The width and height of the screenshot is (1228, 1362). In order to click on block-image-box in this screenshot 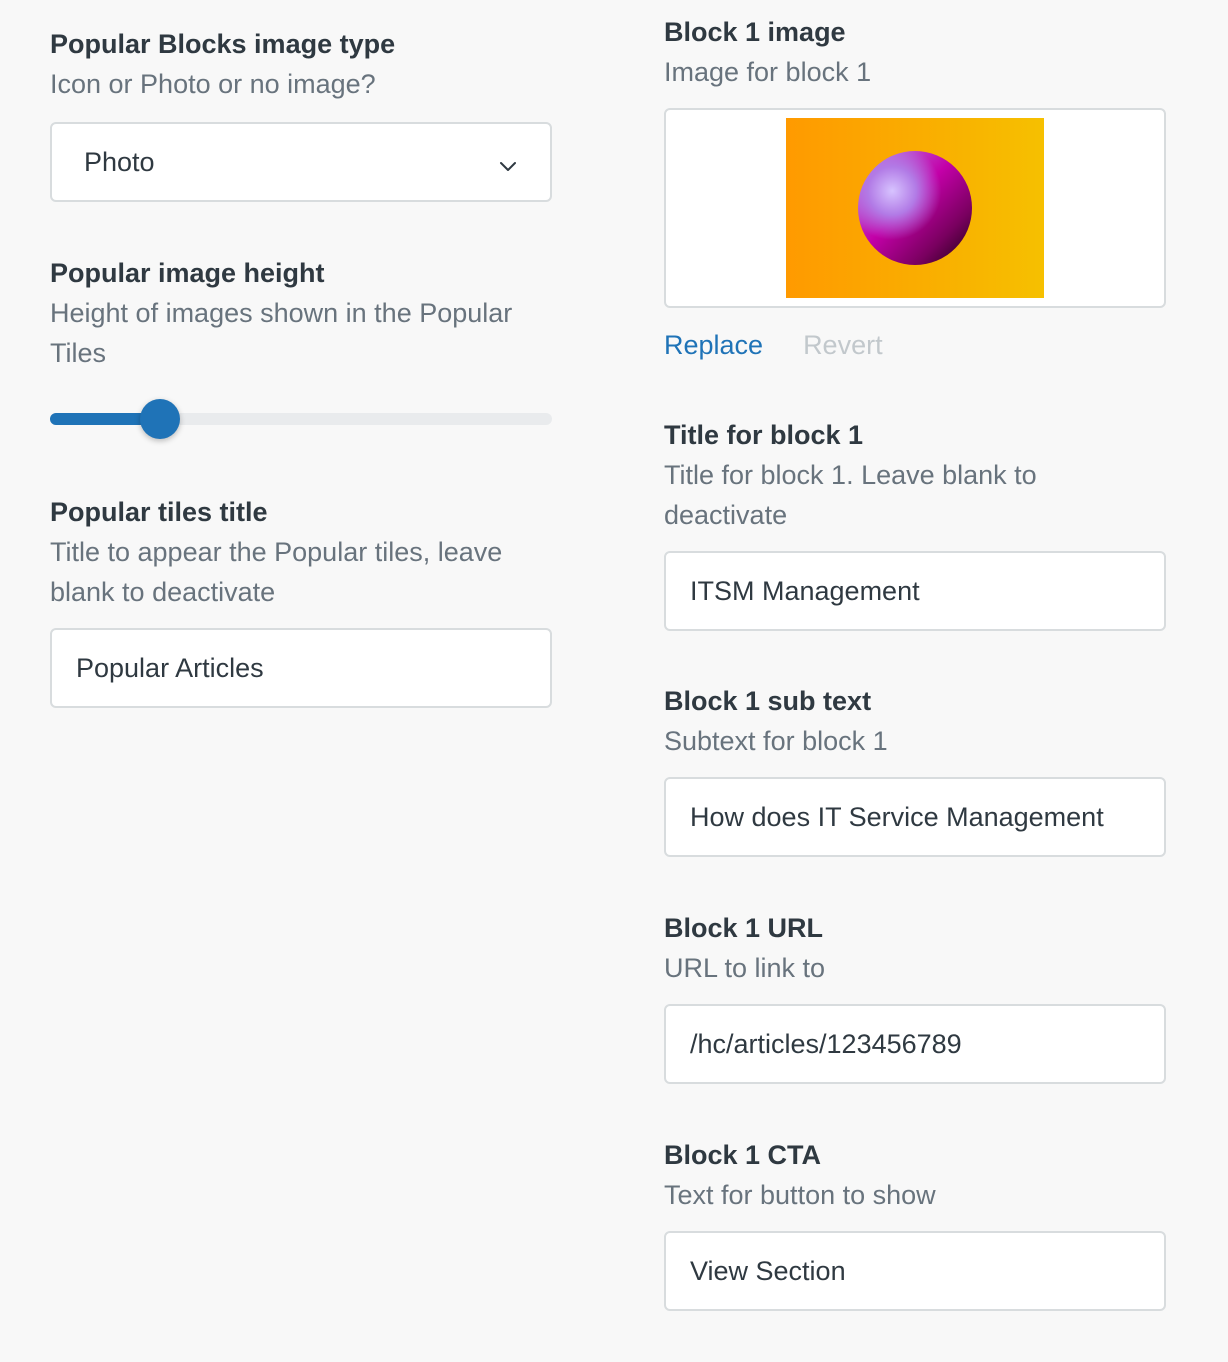, I will do `click(915, 208)`.